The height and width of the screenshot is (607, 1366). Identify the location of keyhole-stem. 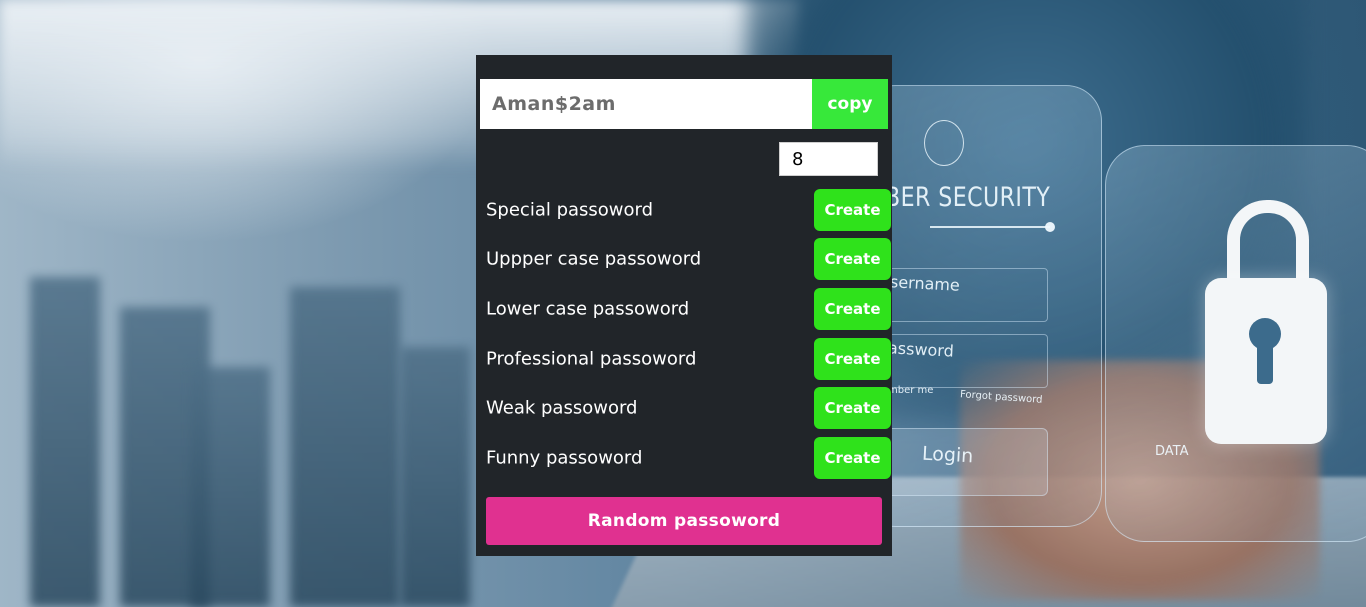
(1265, 362).